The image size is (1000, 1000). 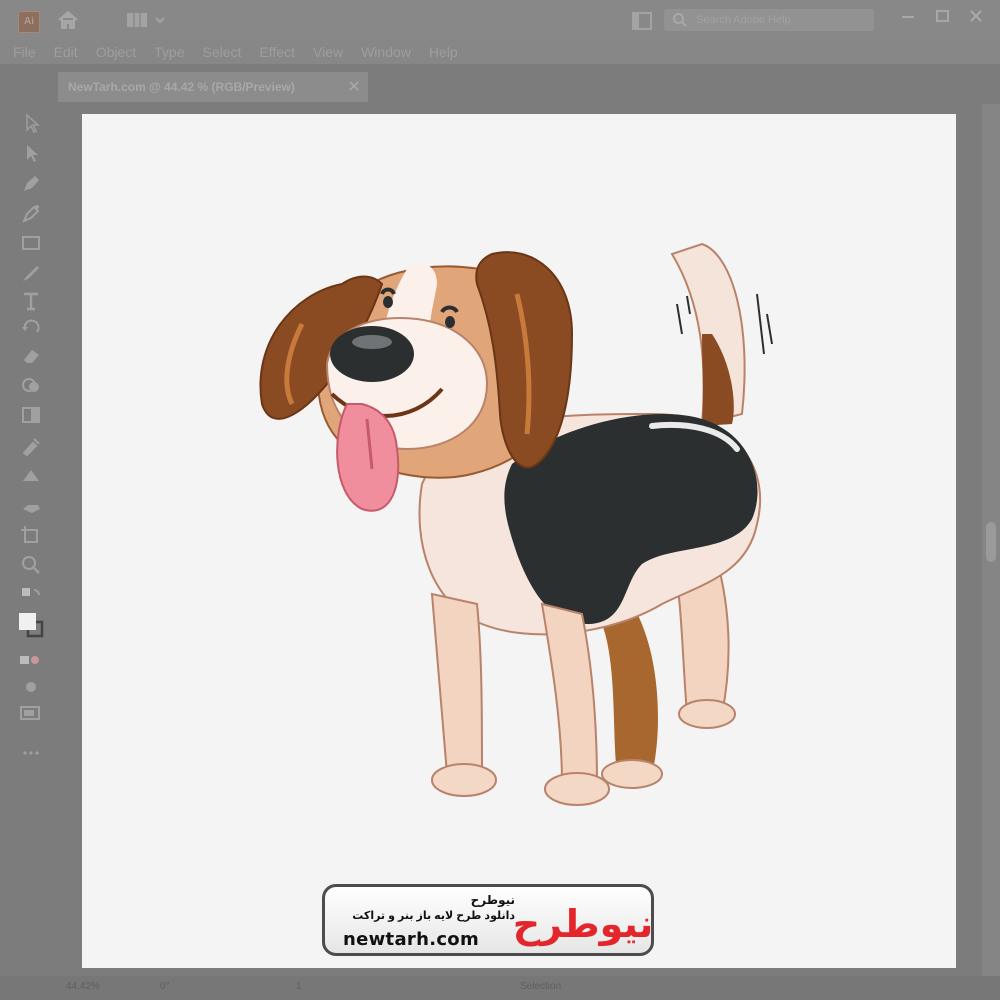 I want to click on zoom-tool-icon, so click(x=31, y=565).